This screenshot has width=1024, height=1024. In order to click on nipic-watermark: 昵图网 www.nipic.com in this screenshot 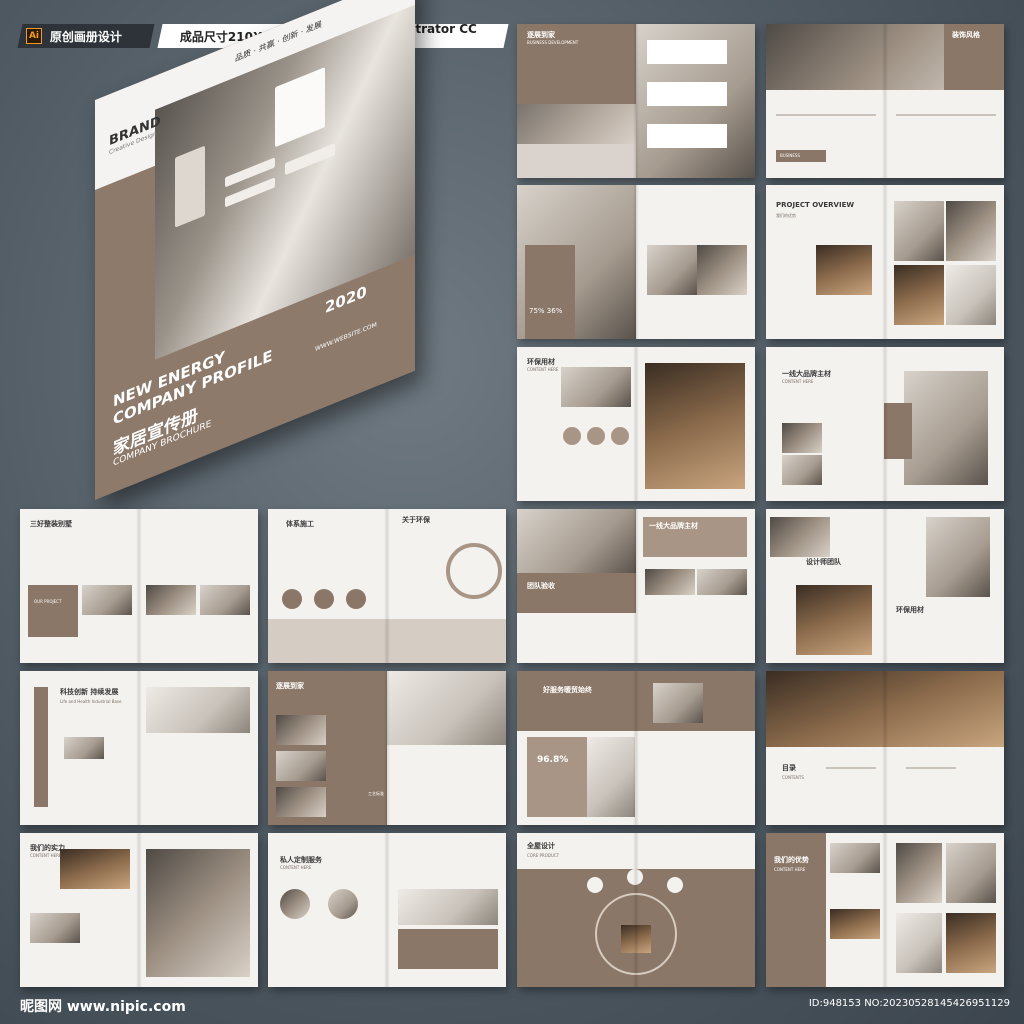, I will do `click(103, 1007)`.